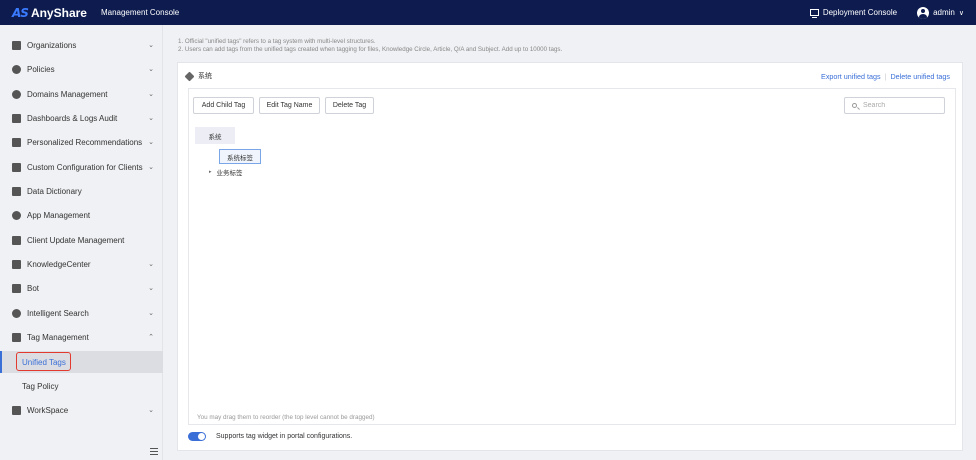 The width and height of the screenshot is (976, 460). What do you see at coordinates (44, 362) in the screenshot?
I see `sidebar-item-label: Unified Tags` at bounding box center [44, 362].